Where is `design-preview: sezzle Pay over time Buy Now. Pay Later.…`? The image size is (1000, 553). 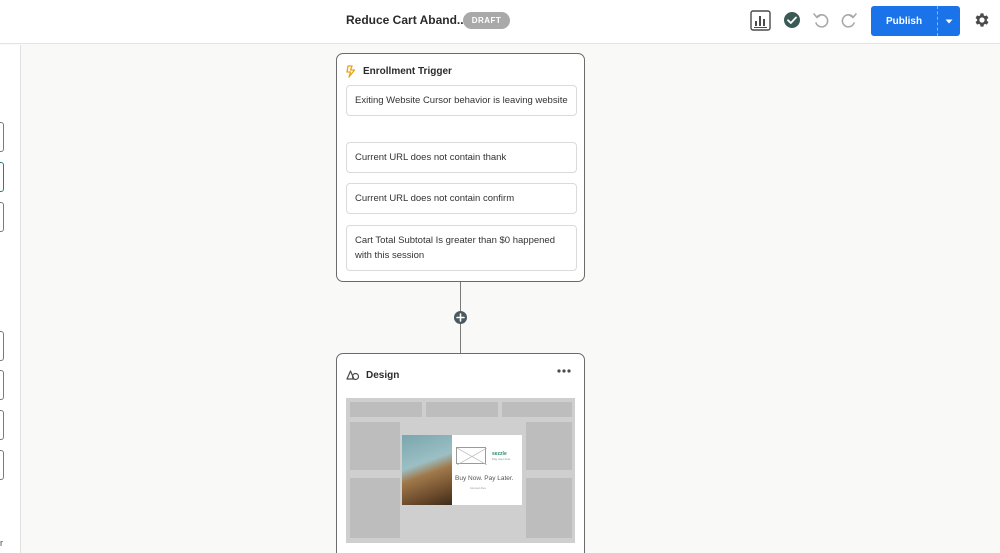 design-preview: sezzle Pay over time Buy Now. Pay Later.… is located at coordinates (460, 470).